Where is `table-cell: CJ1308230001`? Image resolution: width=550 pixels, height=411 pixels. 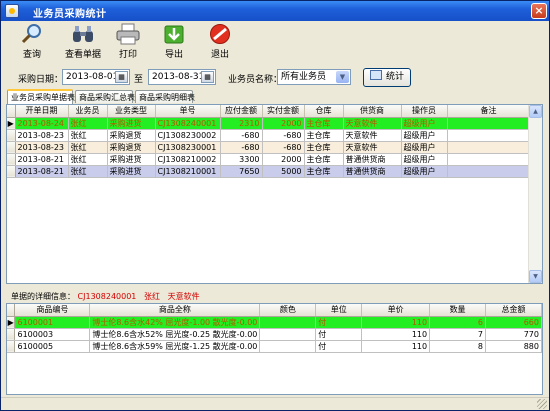
table-cell: CJ1308230001 is located at coordinates (188, 147).